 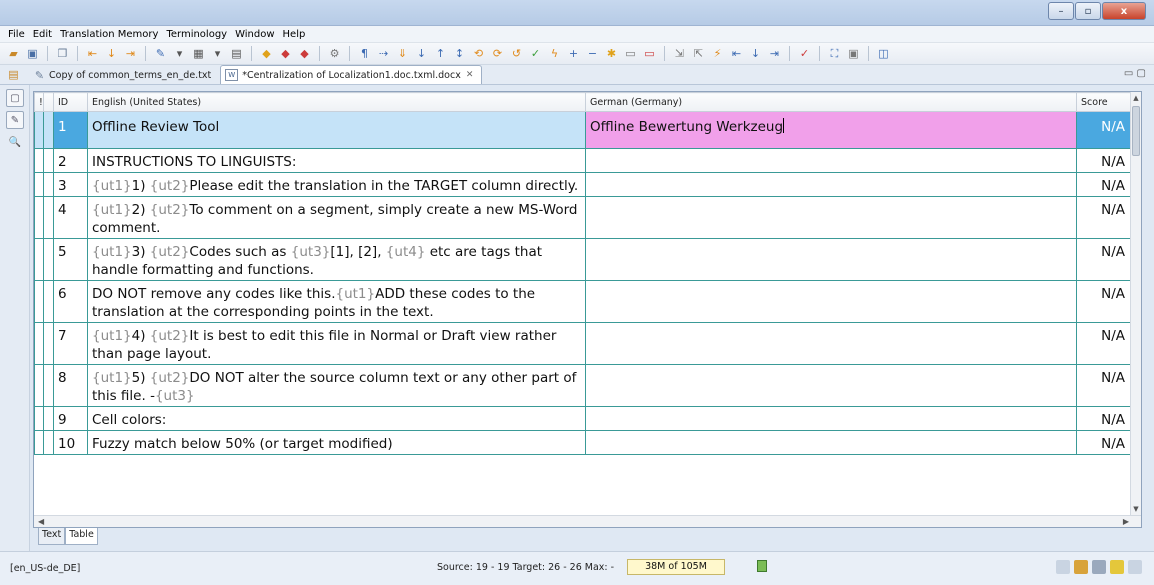 I want to click on source-cell: Offline Review Tool, so click(x=336, y=130).